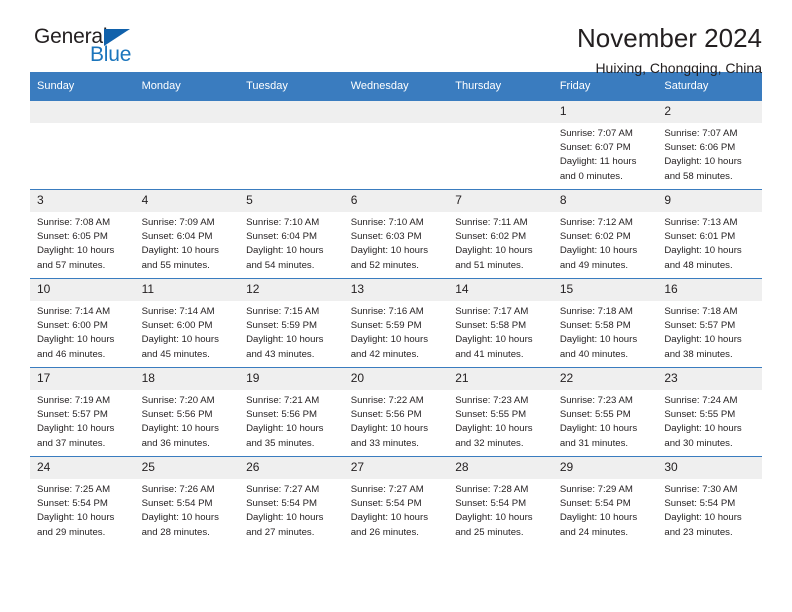 The image size is (792, 612). What do you see at coordinates (386, 504) in the screenshot?
I see `sunset-text: Sunset: 5:54 PM` at bounding box center [386, 504].